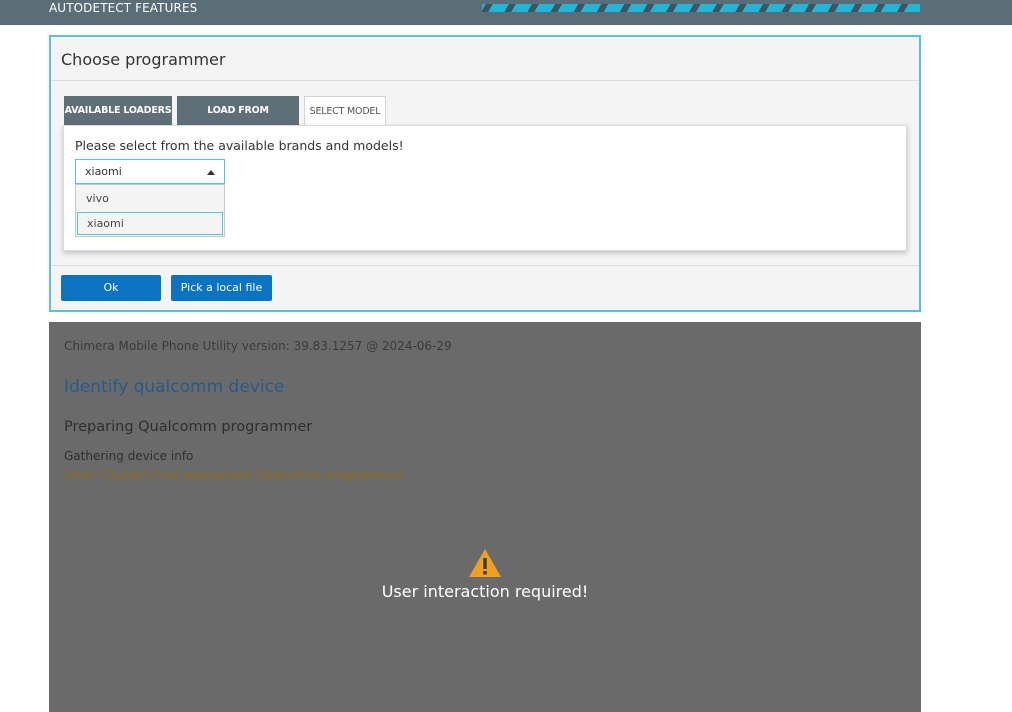 The image size is (1012, 712). Describe the element at coordinates (143, 59) in the screenshot. I see `dialog-title: Choose programmer` at that location.